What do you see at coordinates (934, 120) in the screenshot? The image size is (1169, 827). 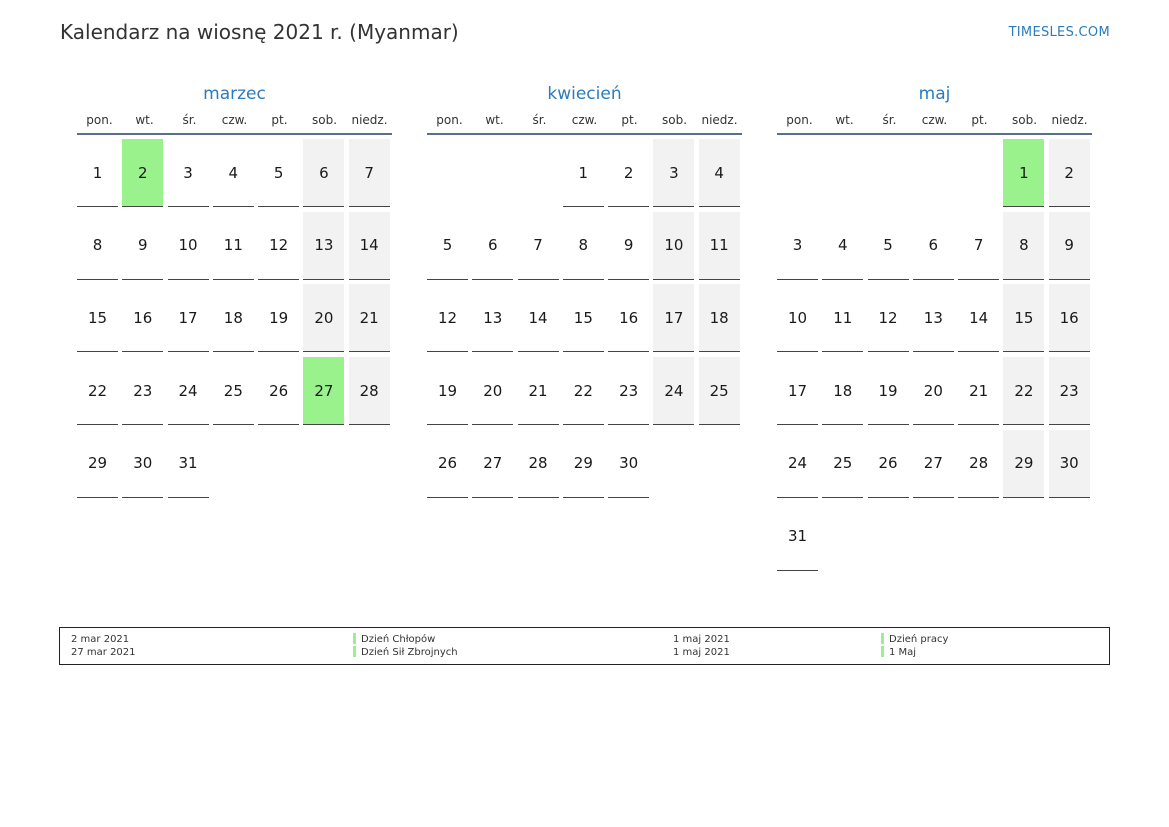 I see `weekday-header: pon. wt. śr. czw. pt. sob. niedz.` at bounding box center [934, 120].